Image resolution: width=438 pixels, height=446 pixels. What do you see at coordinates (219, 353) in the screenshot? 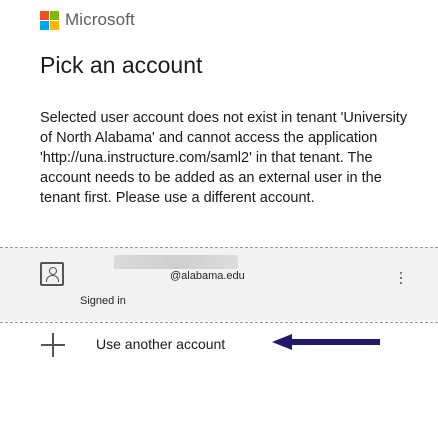
I see `use-another-account-button` at bounding box center [219, 353].